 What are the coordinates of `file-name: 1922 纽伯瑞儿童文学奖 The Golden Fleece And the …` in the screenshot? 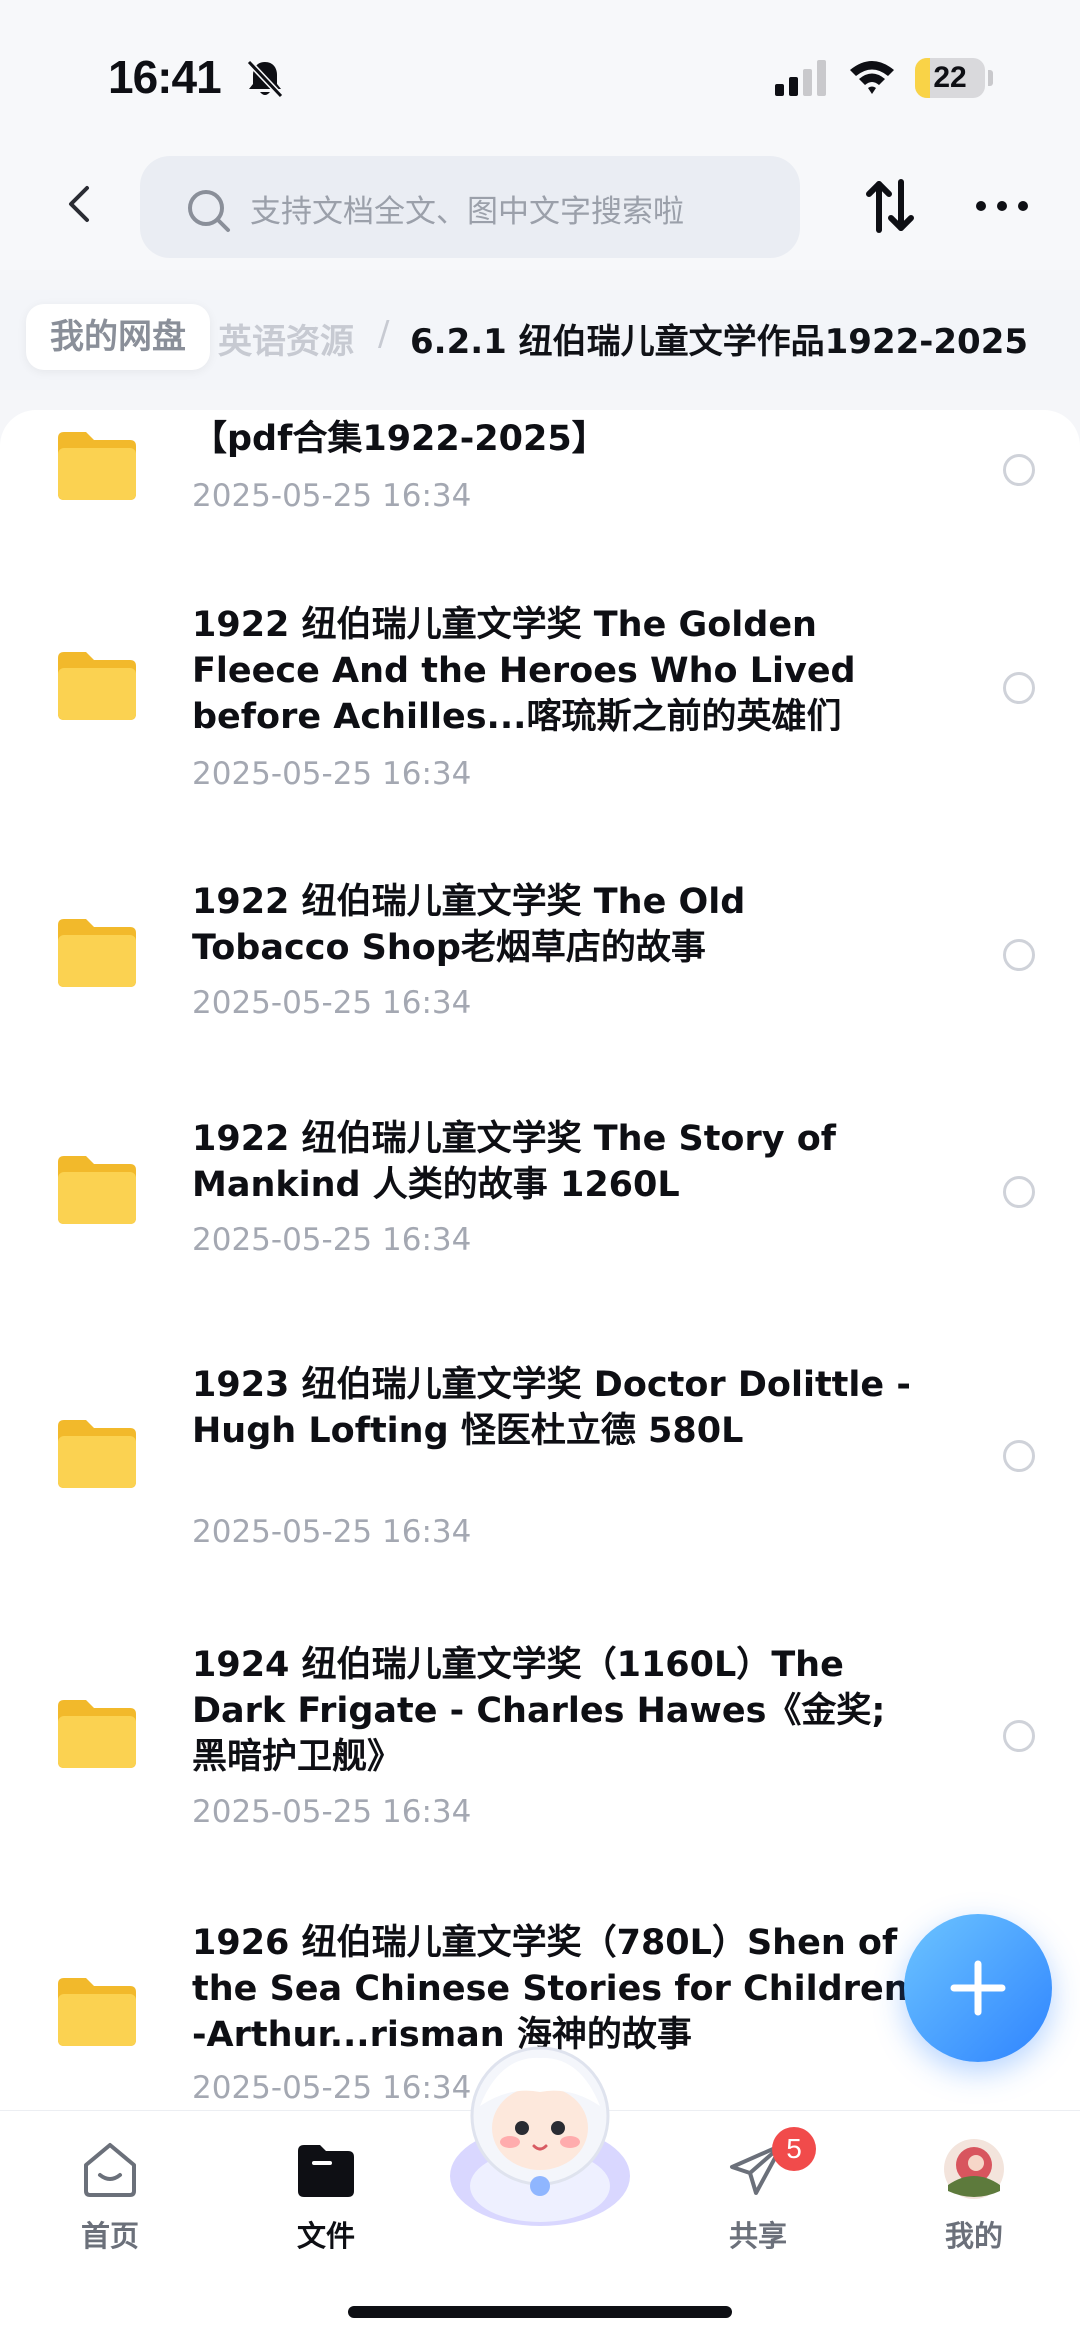 It's located at (524, 671).